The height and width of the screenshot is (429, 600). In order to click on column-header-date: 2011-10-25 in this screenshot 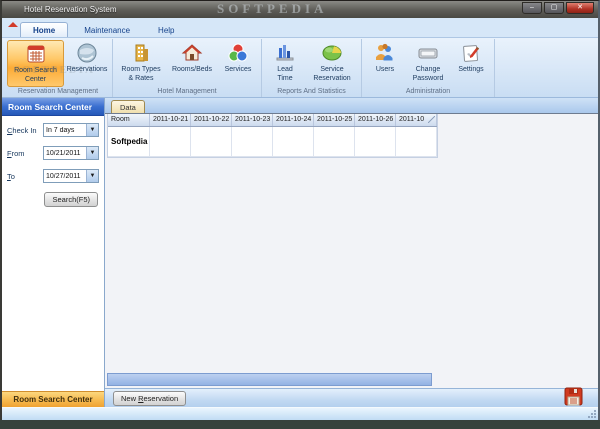, I will do `click(334, 120)`.